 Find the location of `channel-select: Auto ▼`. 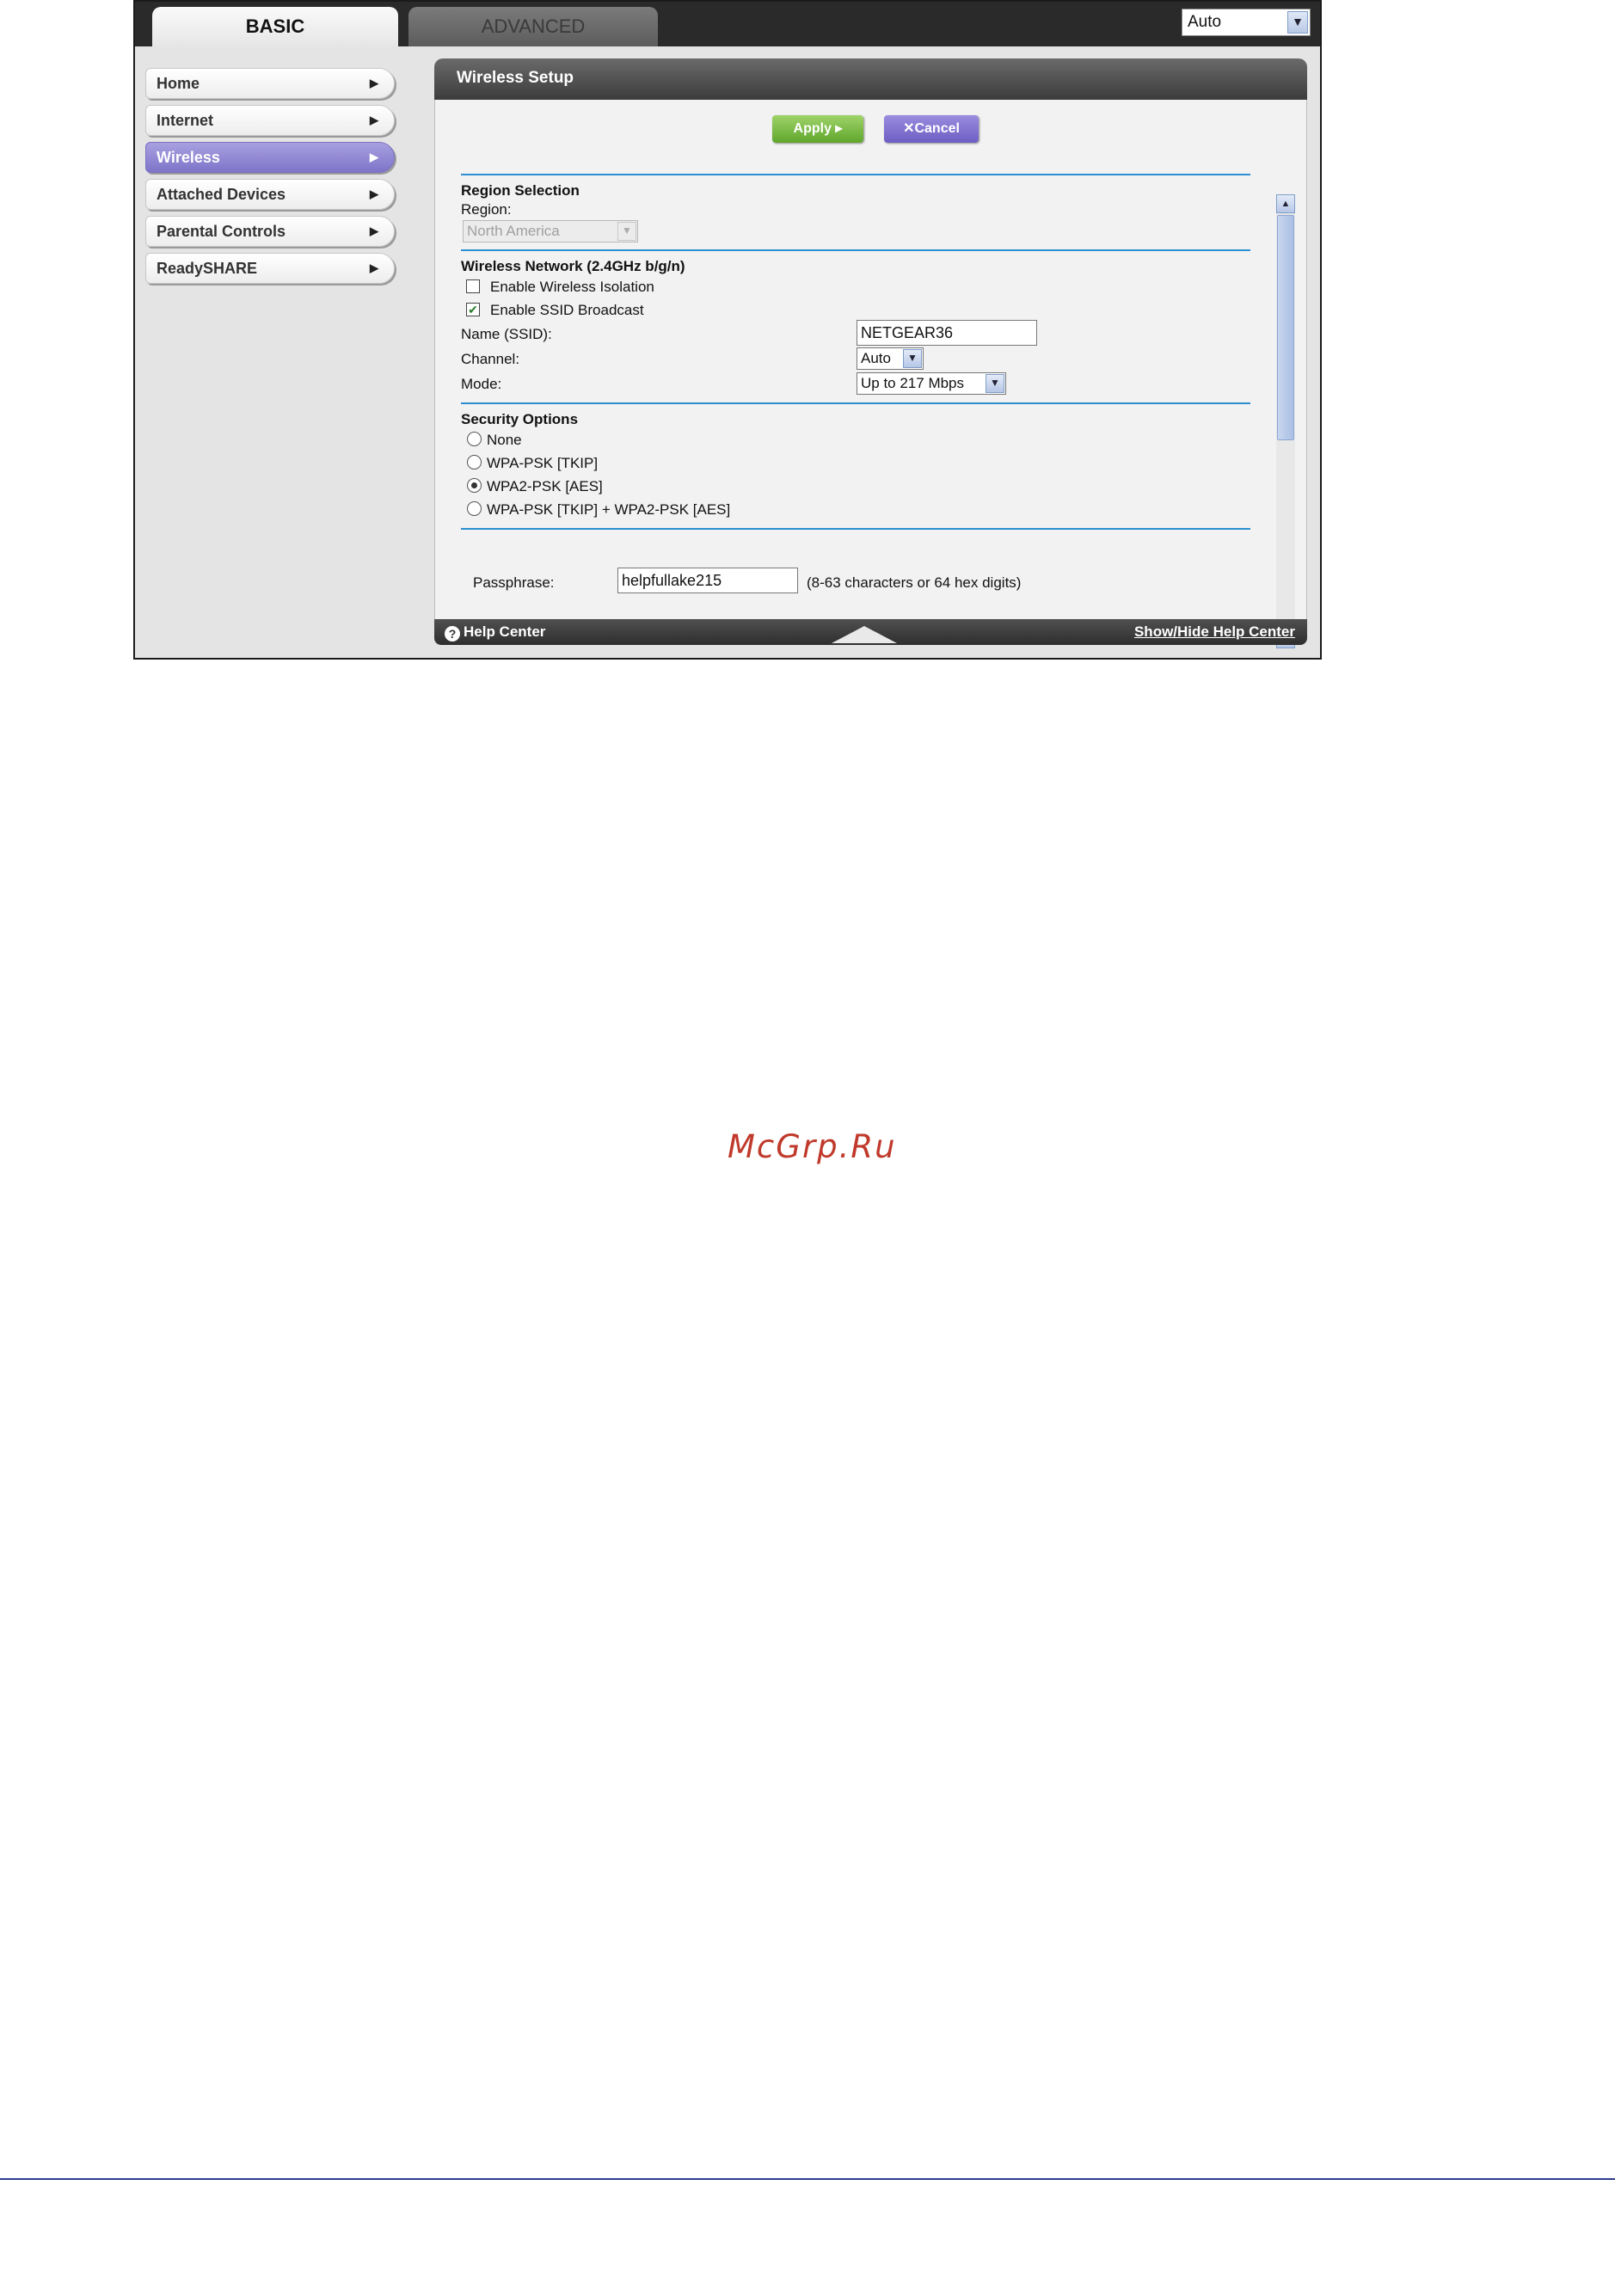

channel-select: Auto ▼ is located at coordinates (890, 358).